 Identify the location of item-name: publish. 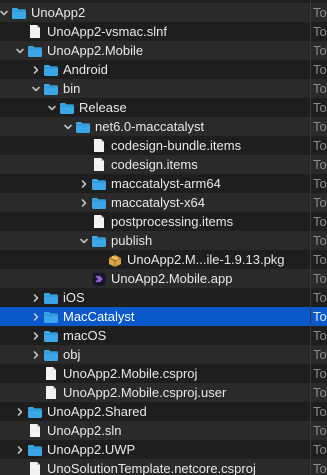
(132, 240).